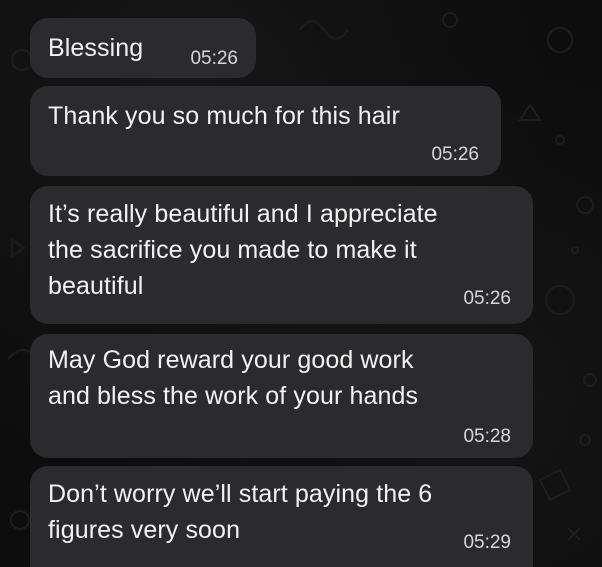 Image resolution: width=602 pixels, height=567 pixels. I want to click on message-bubble: Blessing 05:26, so click(143, 48).